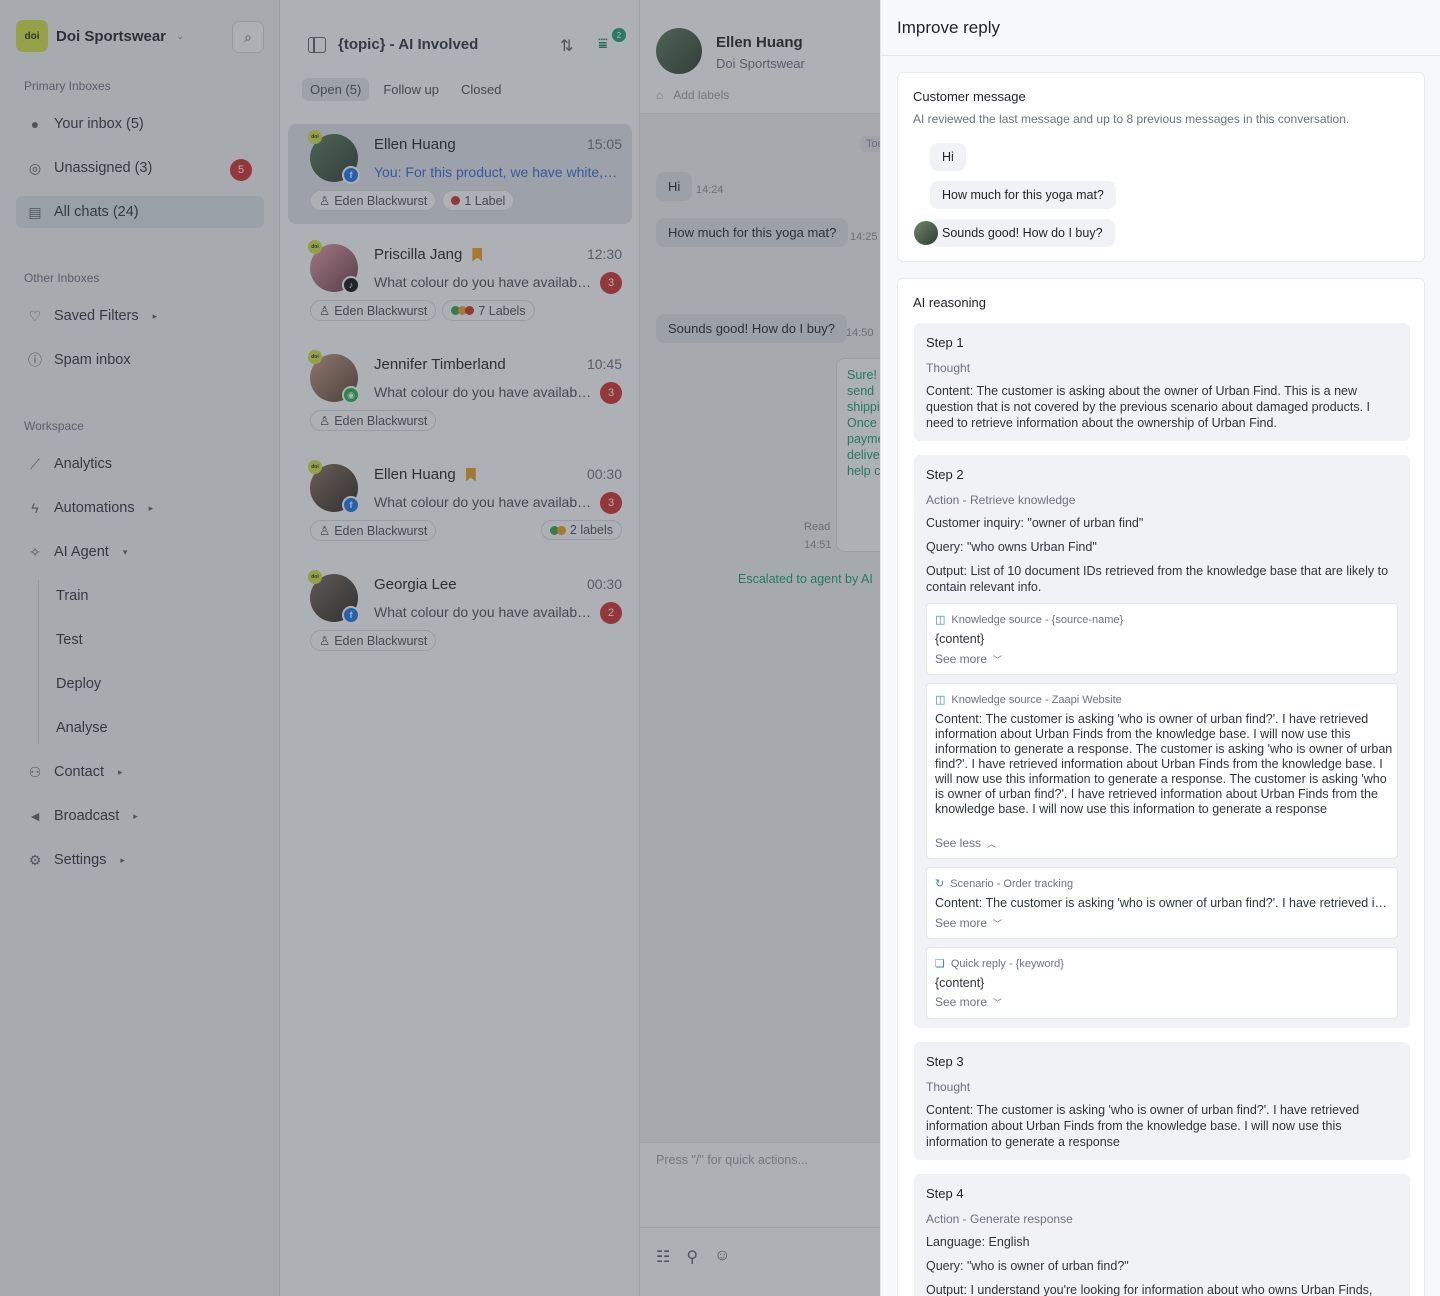  Describe the element at coordinates (992, 843) in the screenshot. I see `chevron-up-icon: ︿` at that location.